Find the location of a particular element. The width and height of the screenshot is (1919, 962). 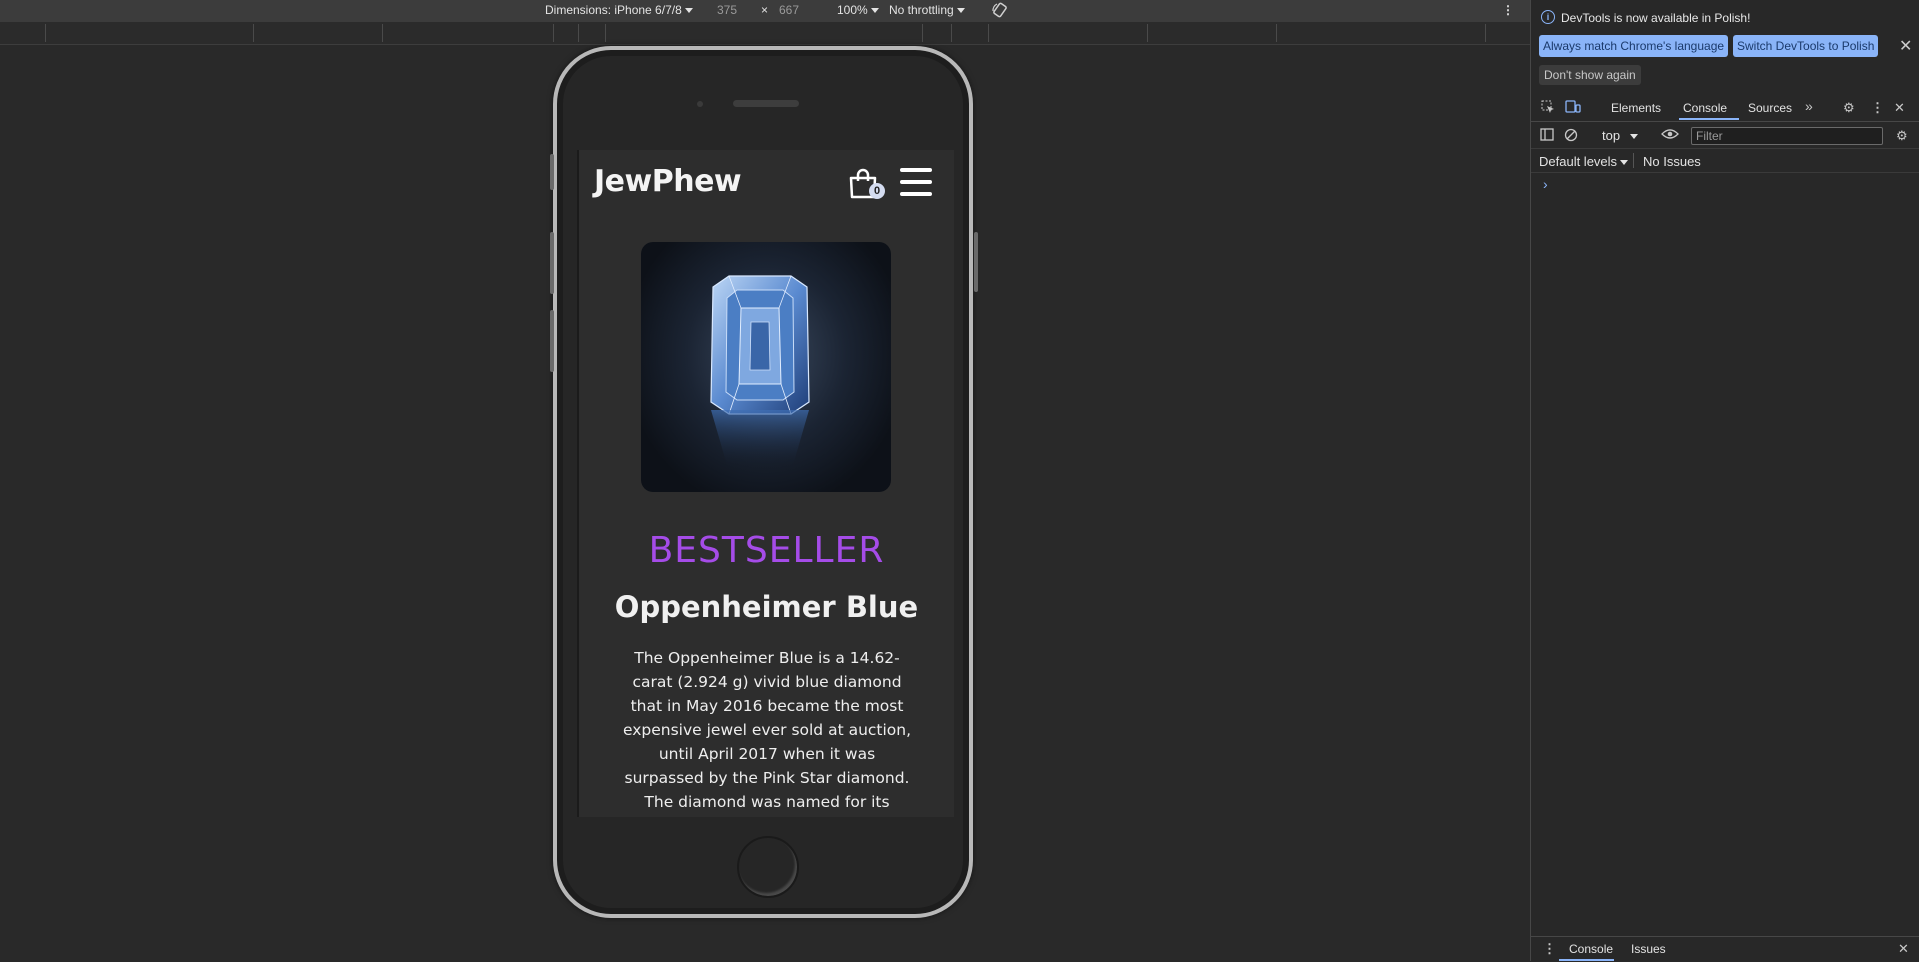

product-title: Oppenheimer Blue is located at coordinates (766, 607).